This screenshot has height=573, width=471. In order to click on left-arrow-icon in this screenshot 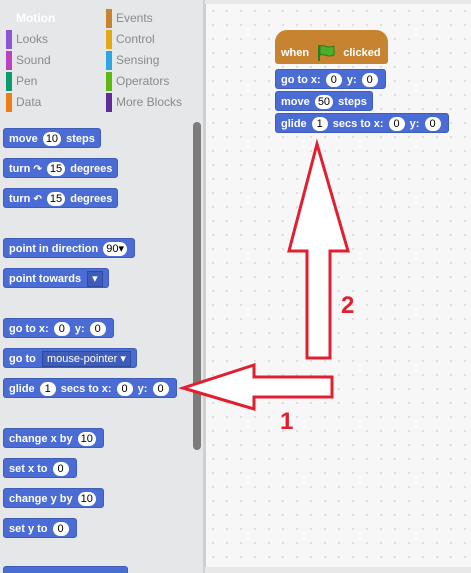, I will do `click(255, 387)`.